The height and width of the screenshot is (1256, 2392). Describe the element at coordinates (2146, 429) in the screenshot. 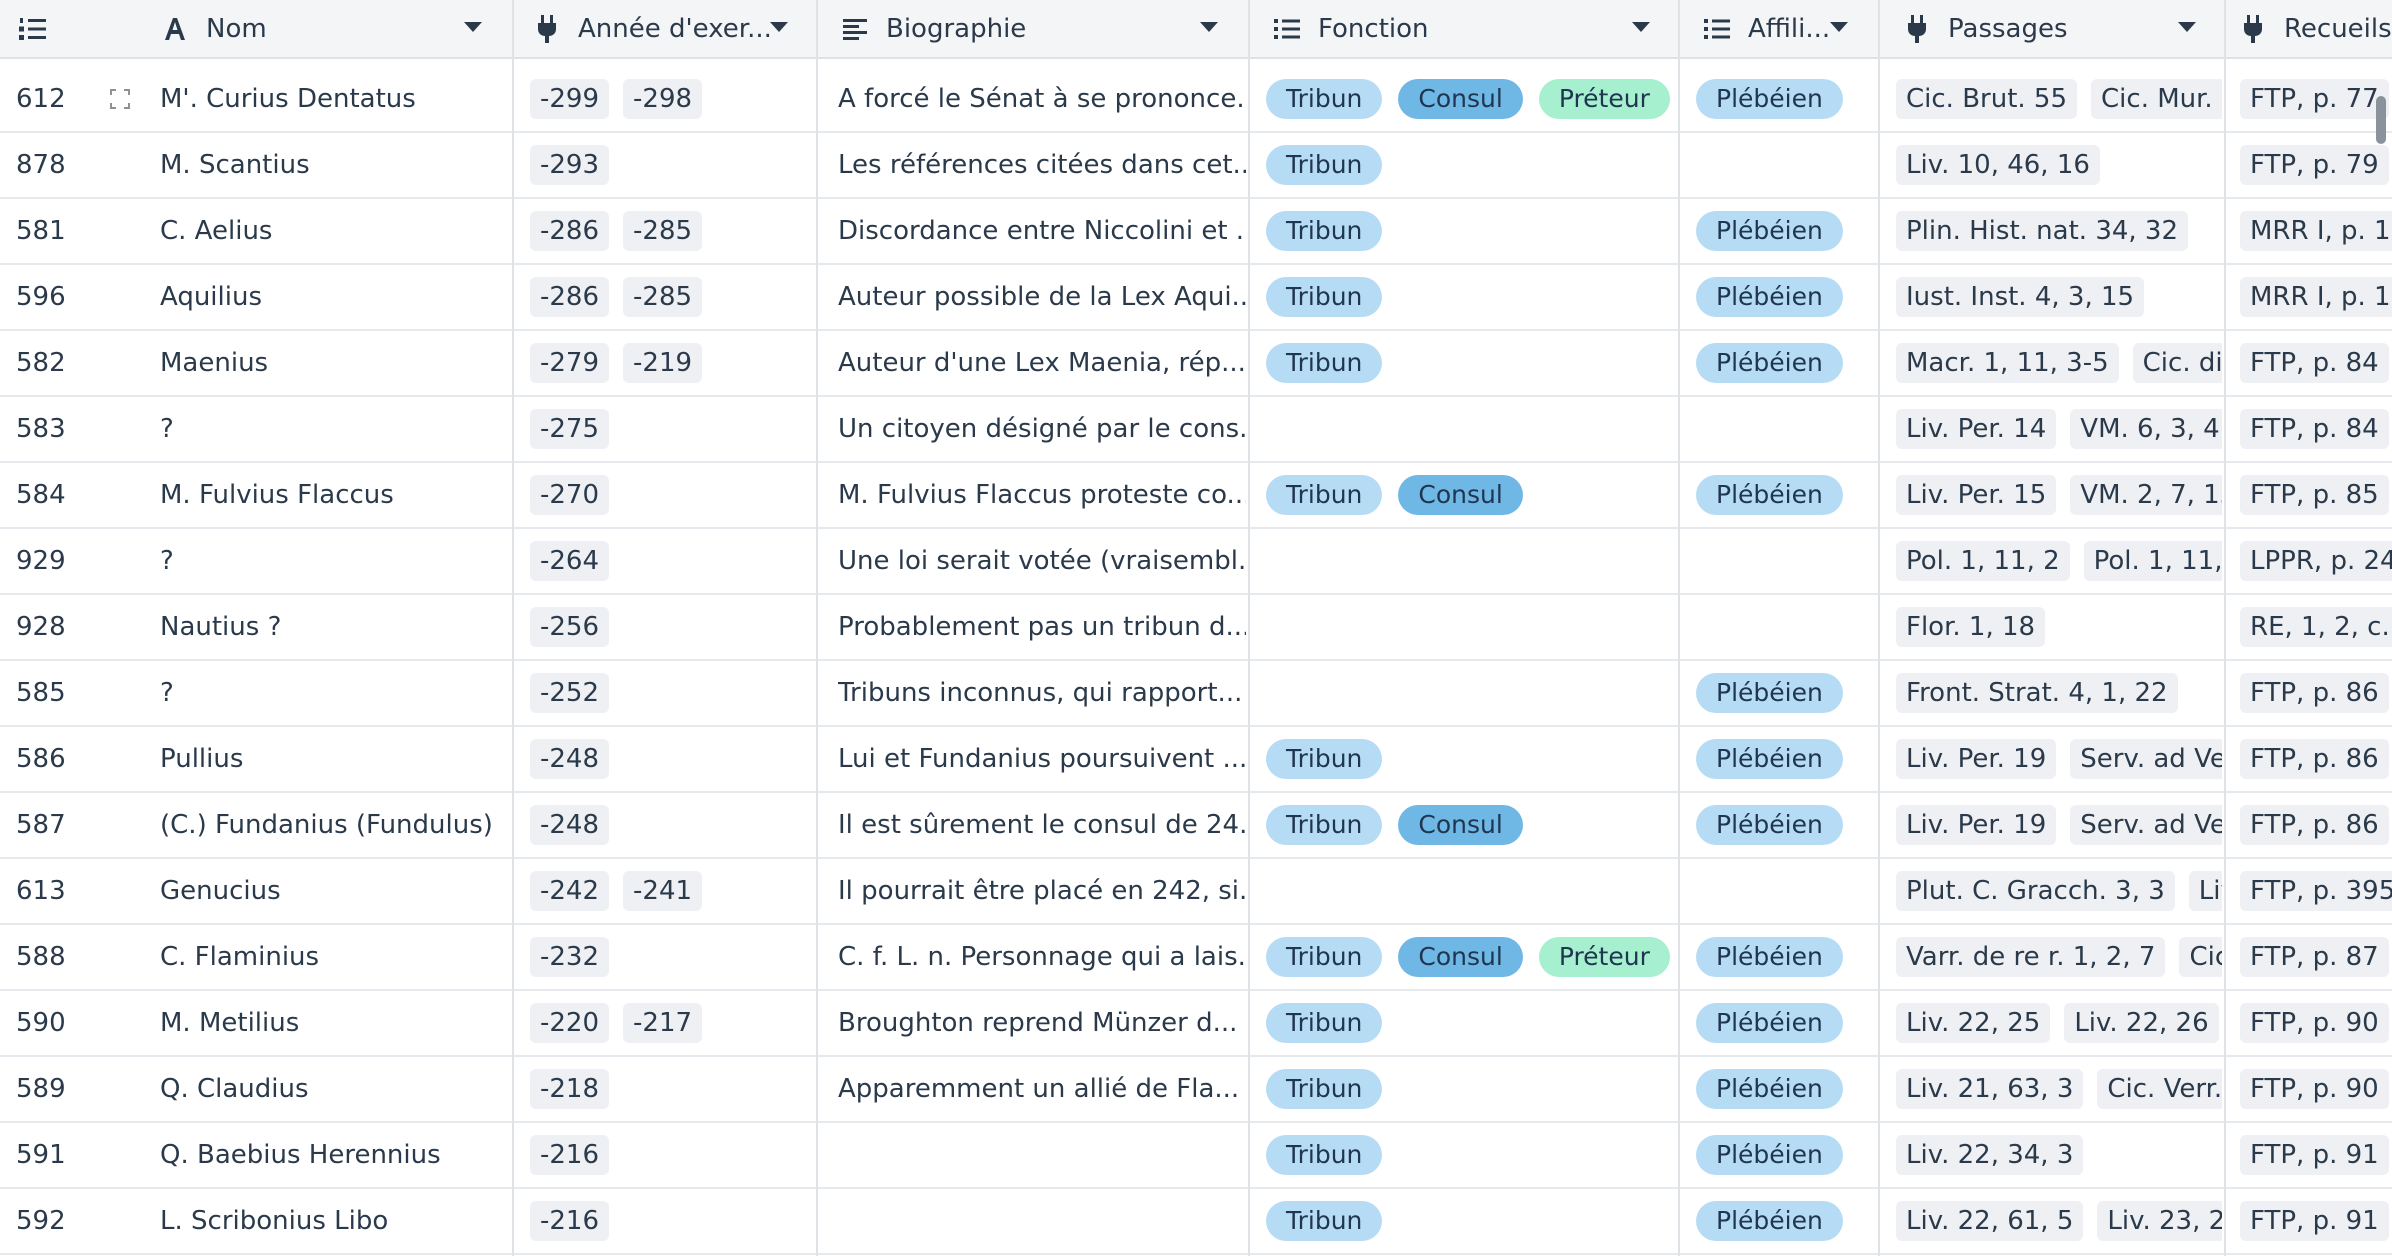

I see `passage-chip: VM. 6, 3, 4` at that location.